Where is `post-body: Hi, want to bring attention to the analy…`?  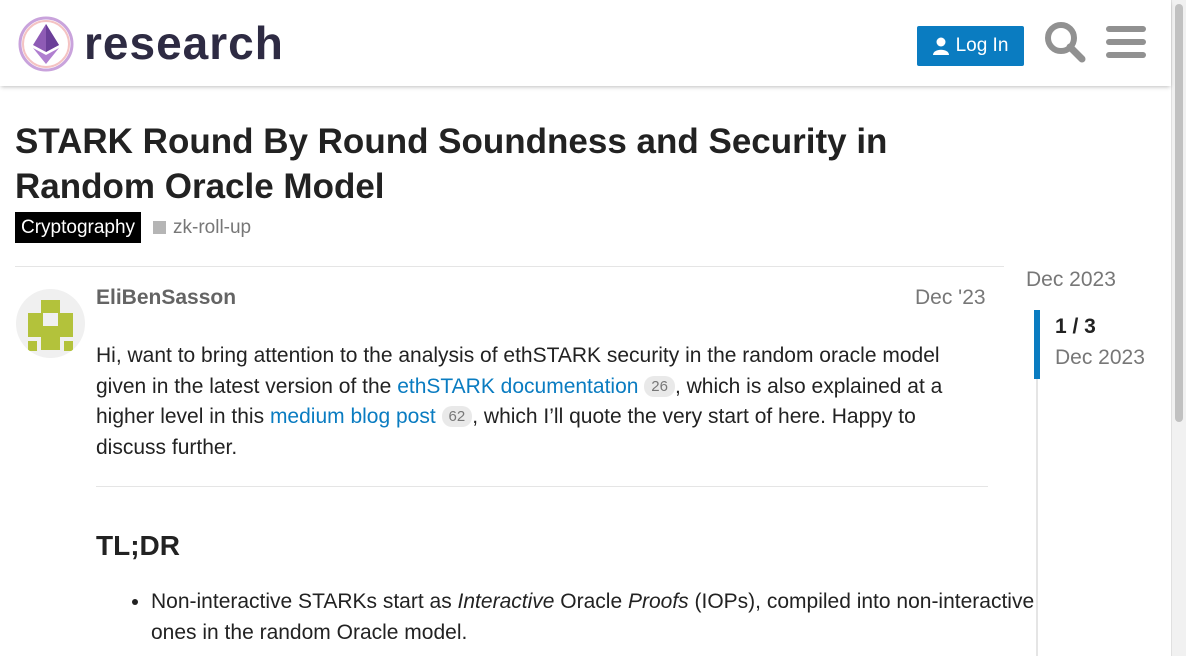 post-body: Hi, want to bring attention to the analy… is located at coordinates (542, 402).